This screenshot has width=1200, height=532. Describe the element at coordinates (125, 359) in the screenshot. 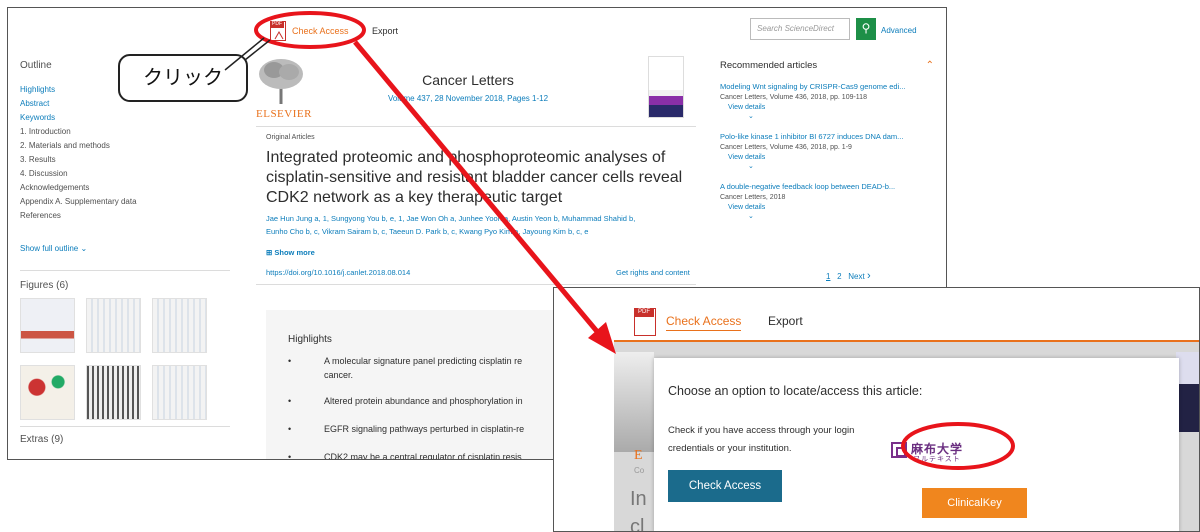

I see `figure-thumbnails` at that location.